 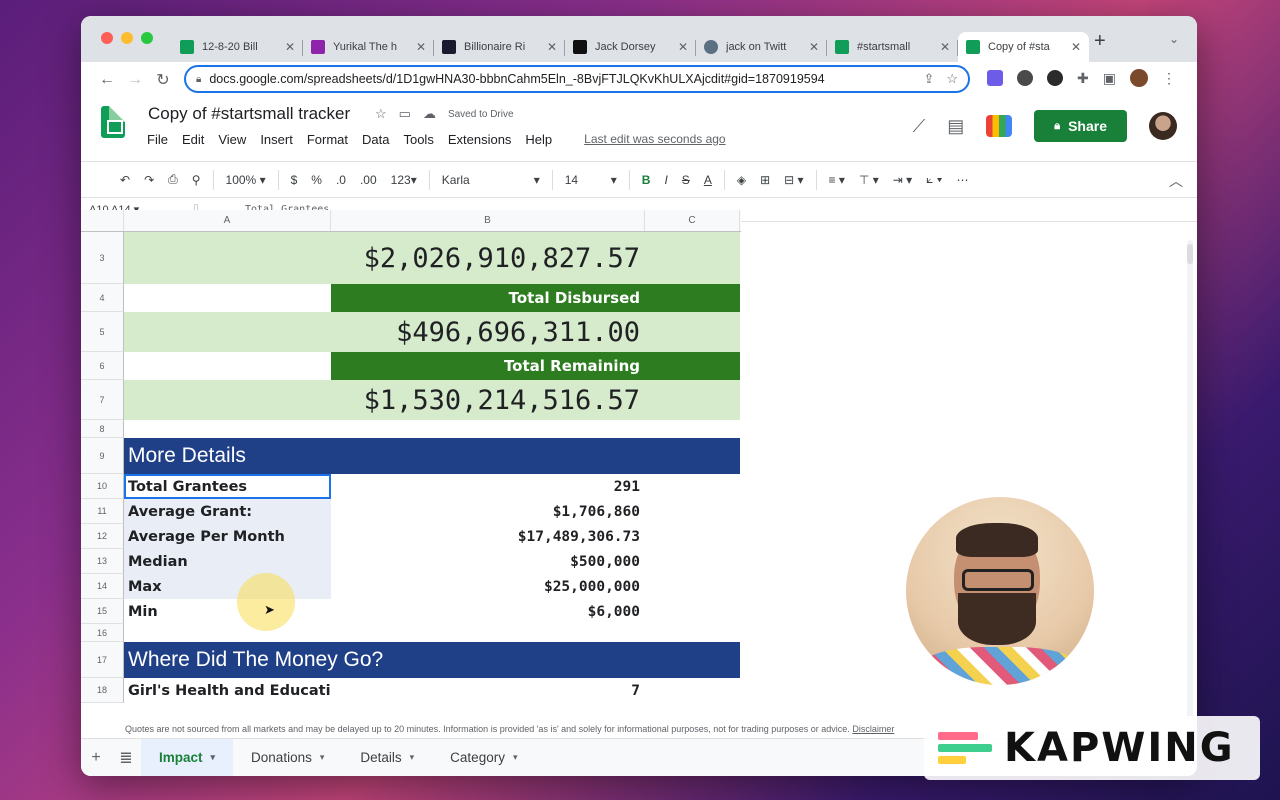 I want to click on menu-format: Format, so click(x=327, y=139).